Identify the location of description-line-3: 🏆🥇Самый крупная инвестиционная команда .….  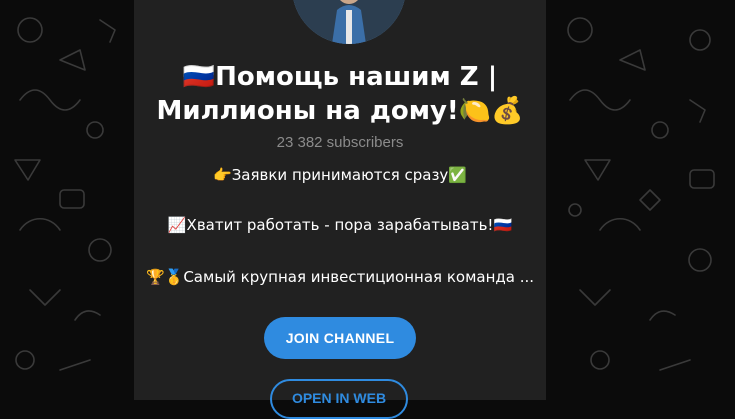
(340, 277).